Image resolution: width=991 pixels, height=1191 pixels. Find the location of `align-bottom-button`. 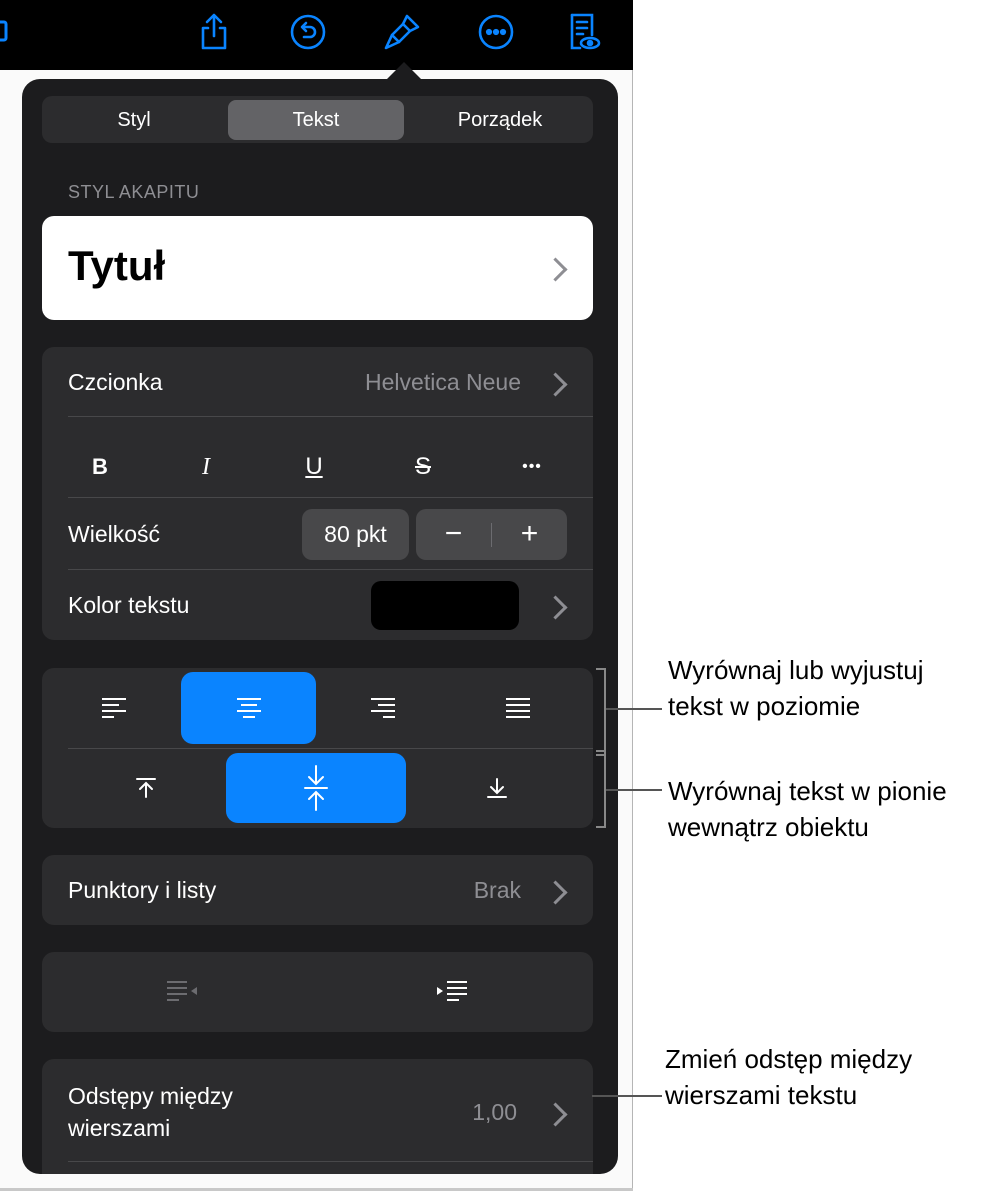

align-bottom-button is located at coordinates (497, 788).